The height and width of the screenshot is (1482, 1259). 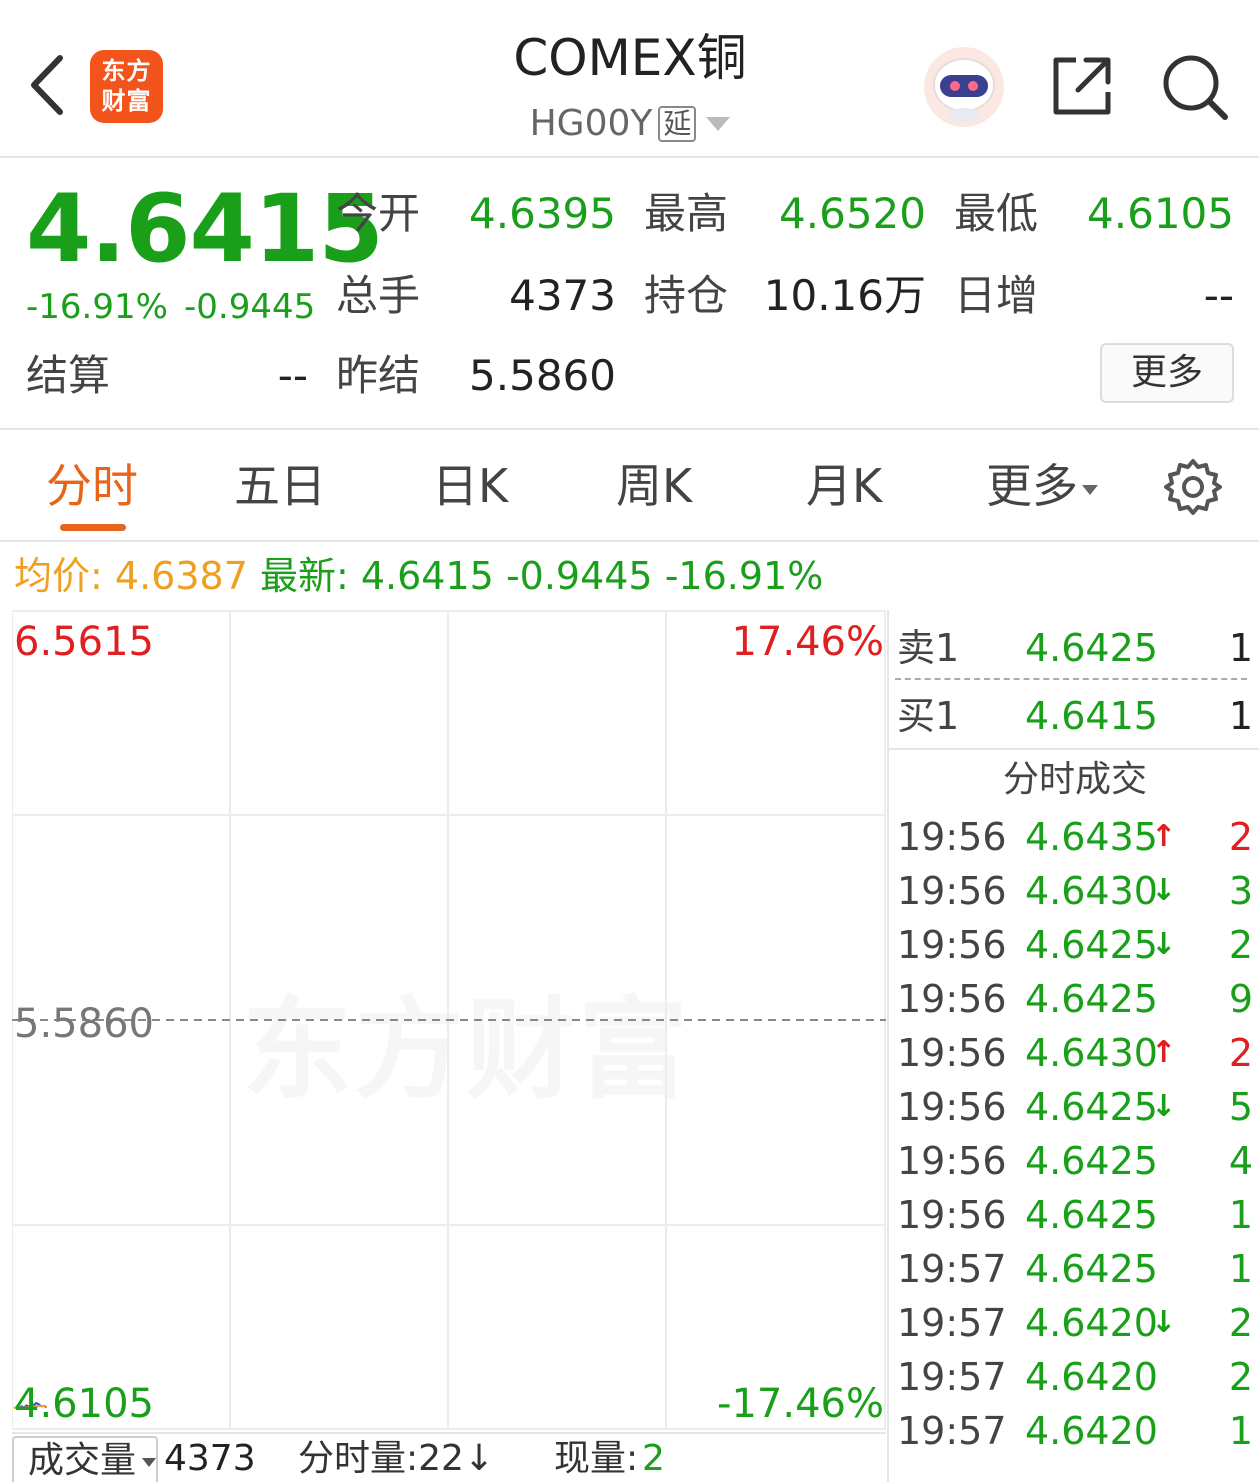 I want to click on tab-more: 更多, so click(x=1042, y=486).